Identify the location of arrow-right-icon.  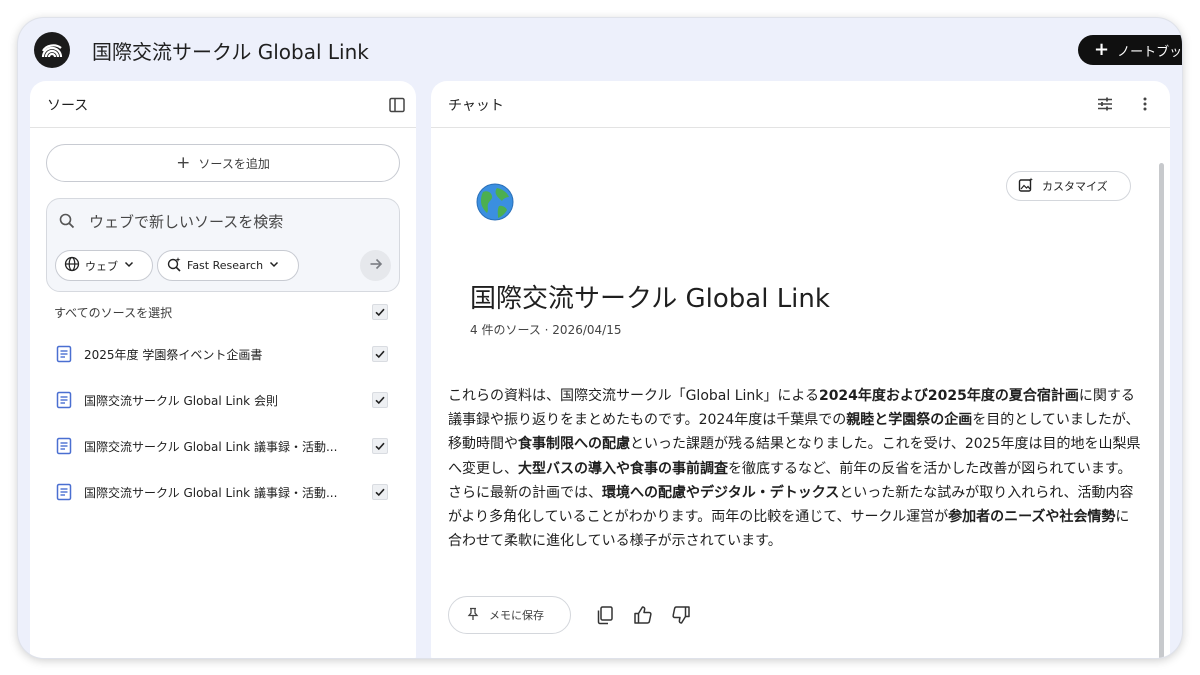
(376, 266).